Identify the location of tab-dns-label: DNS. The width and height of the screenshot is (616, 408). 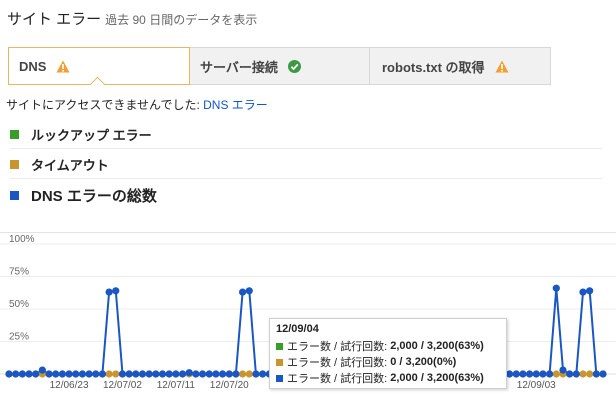
(33, 66).